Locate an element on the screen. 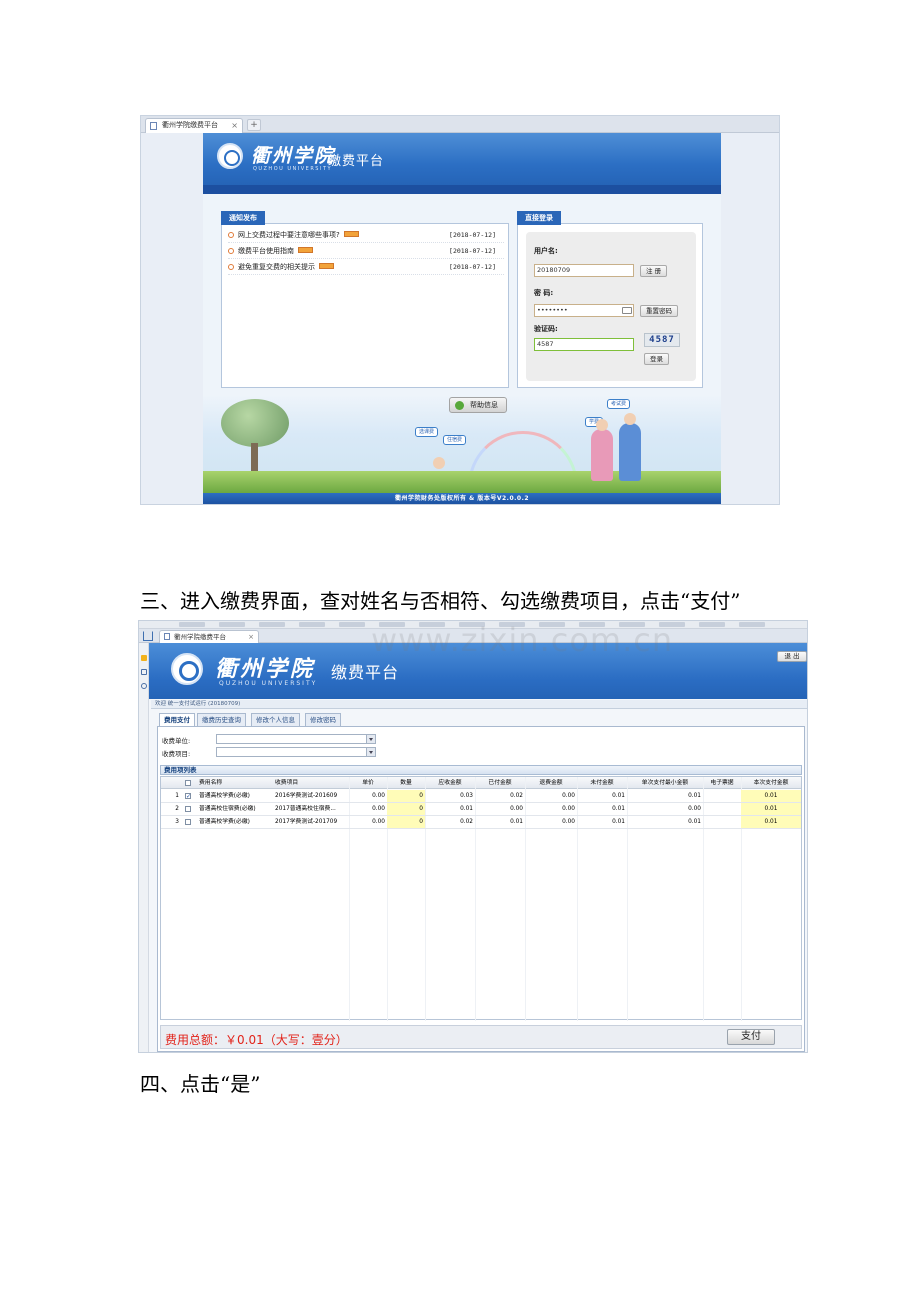 The height and width of the screenshot is (1302, 920). e-receipt is located at coordinates (722, 822).